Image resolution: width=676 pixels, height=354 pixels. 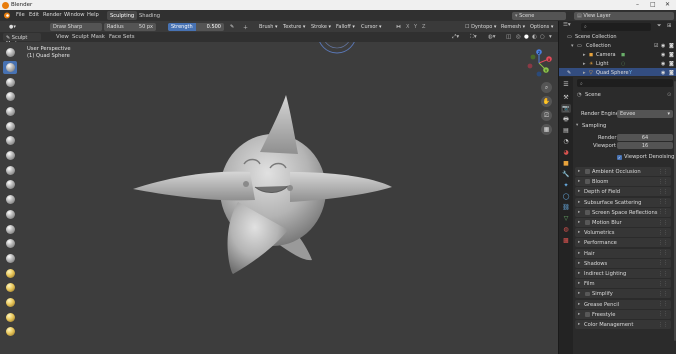 What do you see at coordinates (569, 73) in the screenshot?
I see `edit-mode-icon: ✎` at bounding box center [569, 73].